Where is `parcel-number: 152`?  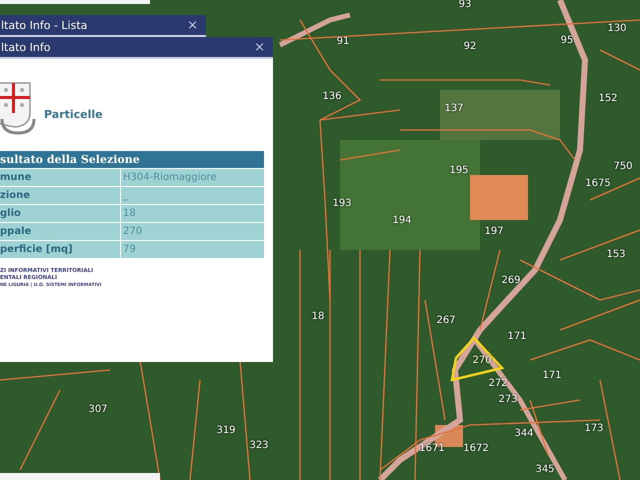
parcel-number: 152 is located at coordinates (608, 99).